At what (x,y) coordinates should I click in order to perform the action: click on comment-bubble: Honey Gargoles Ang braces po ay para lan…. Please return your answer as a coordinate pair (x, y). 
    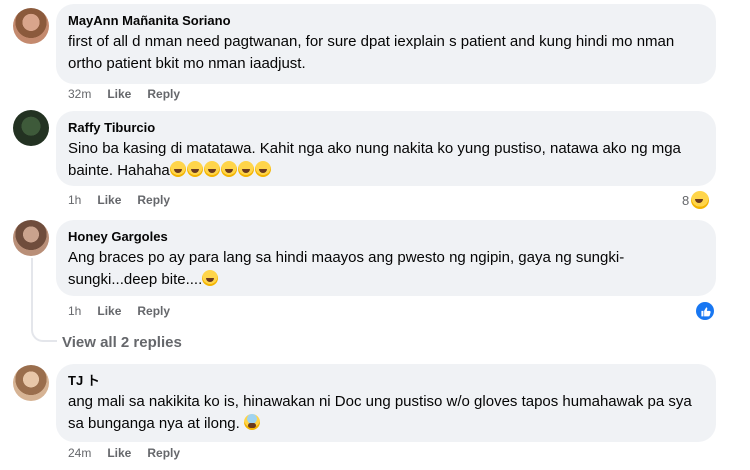
    Looking at the image, I should click on (386, 258).